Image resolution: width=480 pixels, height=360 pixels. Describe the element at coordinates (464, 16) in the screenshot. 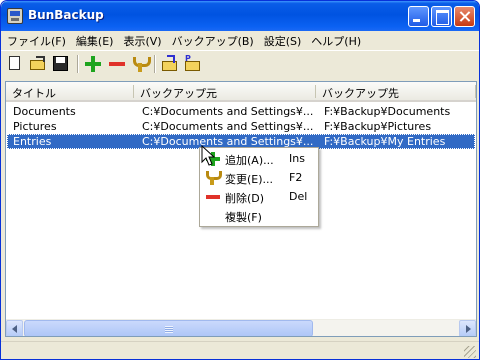

I see `close-button` at that location.